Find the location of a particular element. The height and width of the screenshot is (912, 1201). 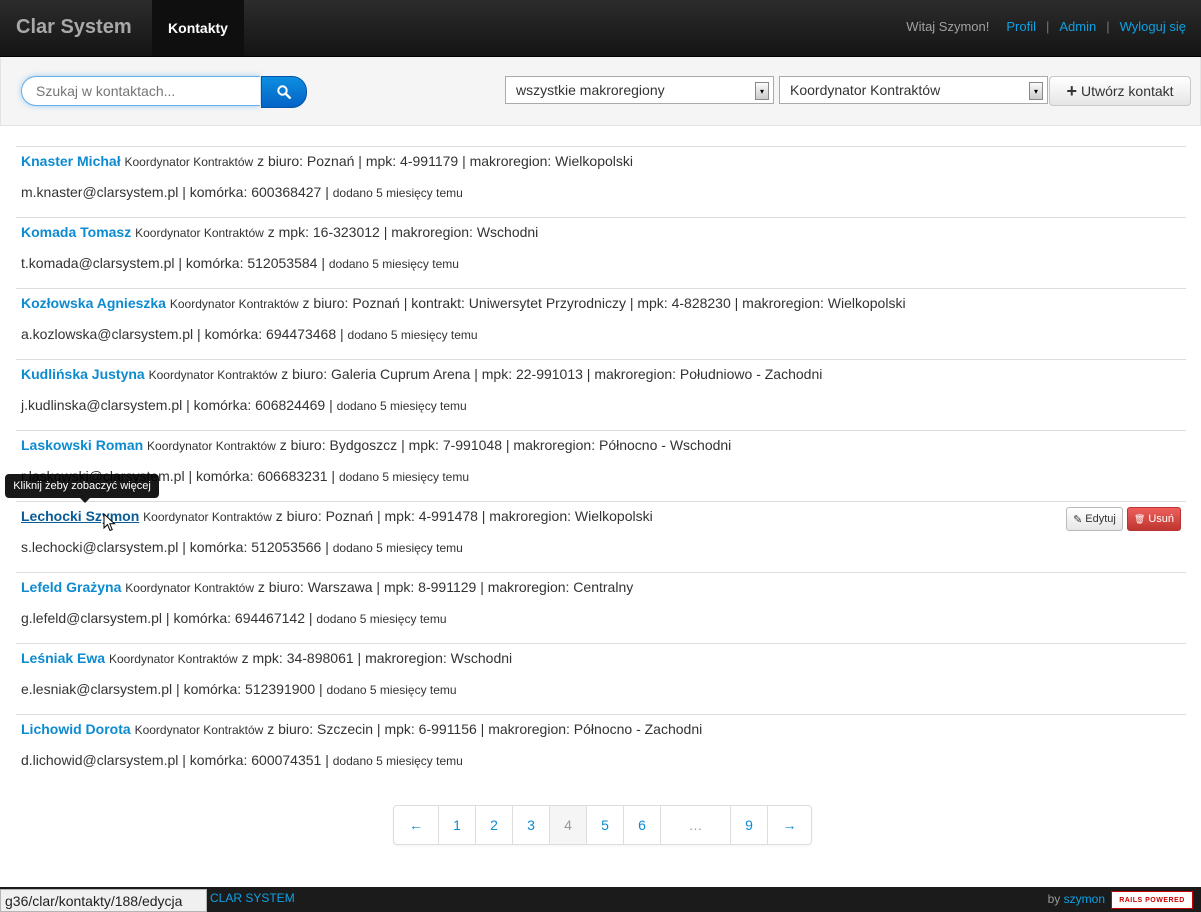

search-icon is located at coordinates (284, 92).